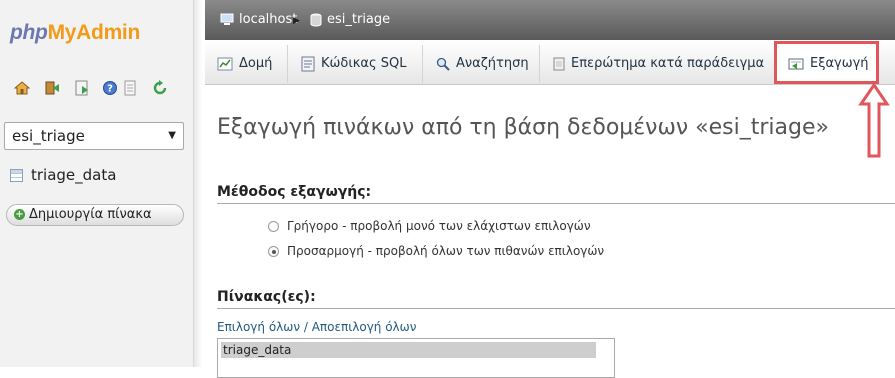  I want to click on phpmyadmin-logo: phpMyAdmin, so click(75, 33).